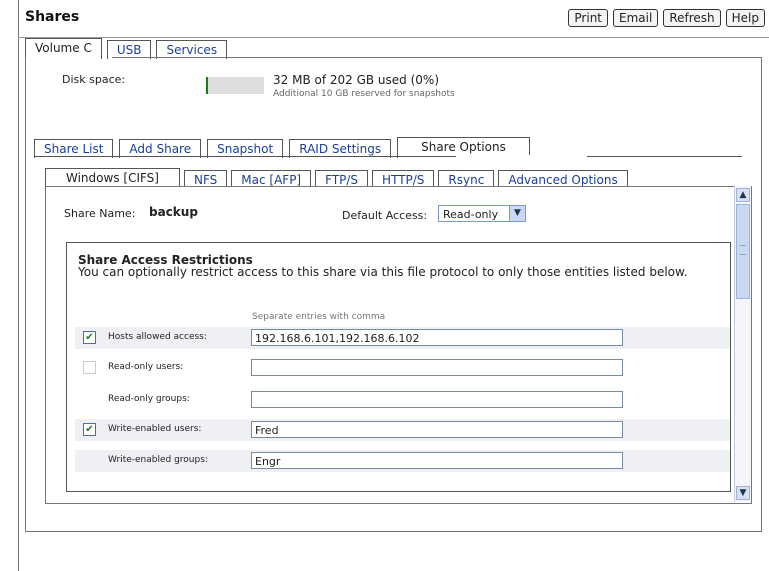 This screenshot has height=571, width=769. I want to click on share-tabs-divider, so click(388, 156).